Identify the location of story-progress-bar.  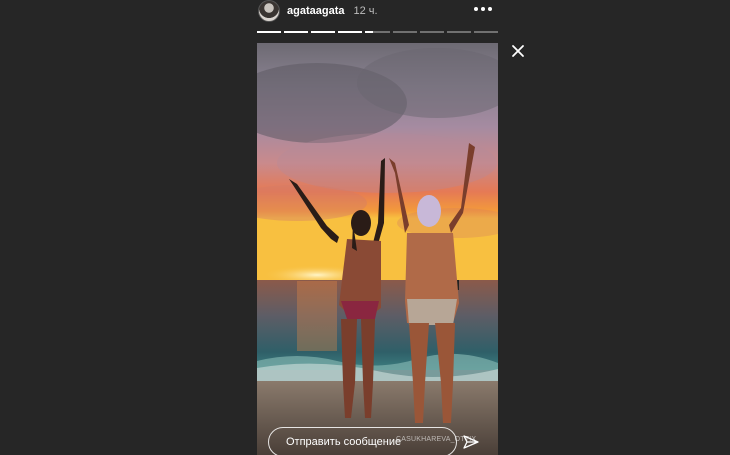
(377, 32).